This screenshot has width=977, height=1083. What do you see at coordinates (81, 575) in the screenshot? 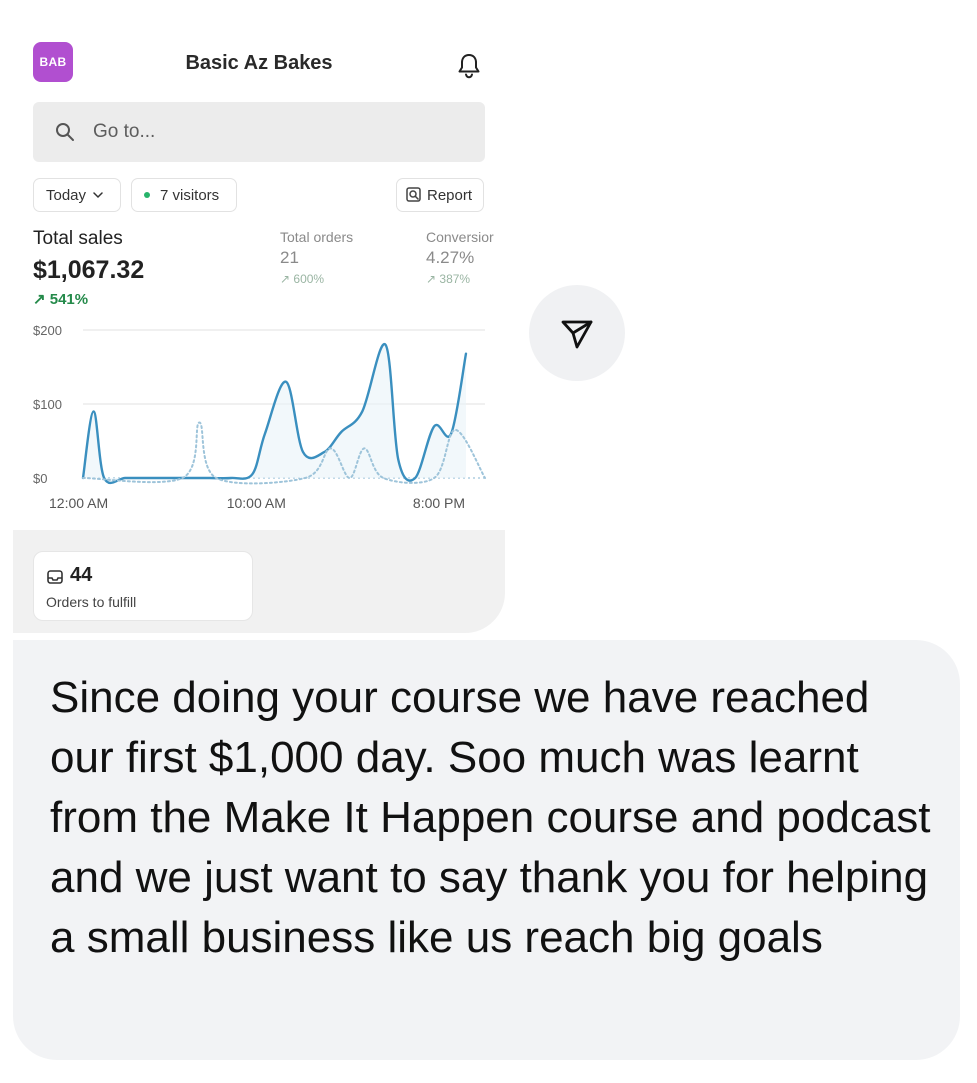
I see `orders-to-fulfill-count: 44` at bounding box center [81, 575].